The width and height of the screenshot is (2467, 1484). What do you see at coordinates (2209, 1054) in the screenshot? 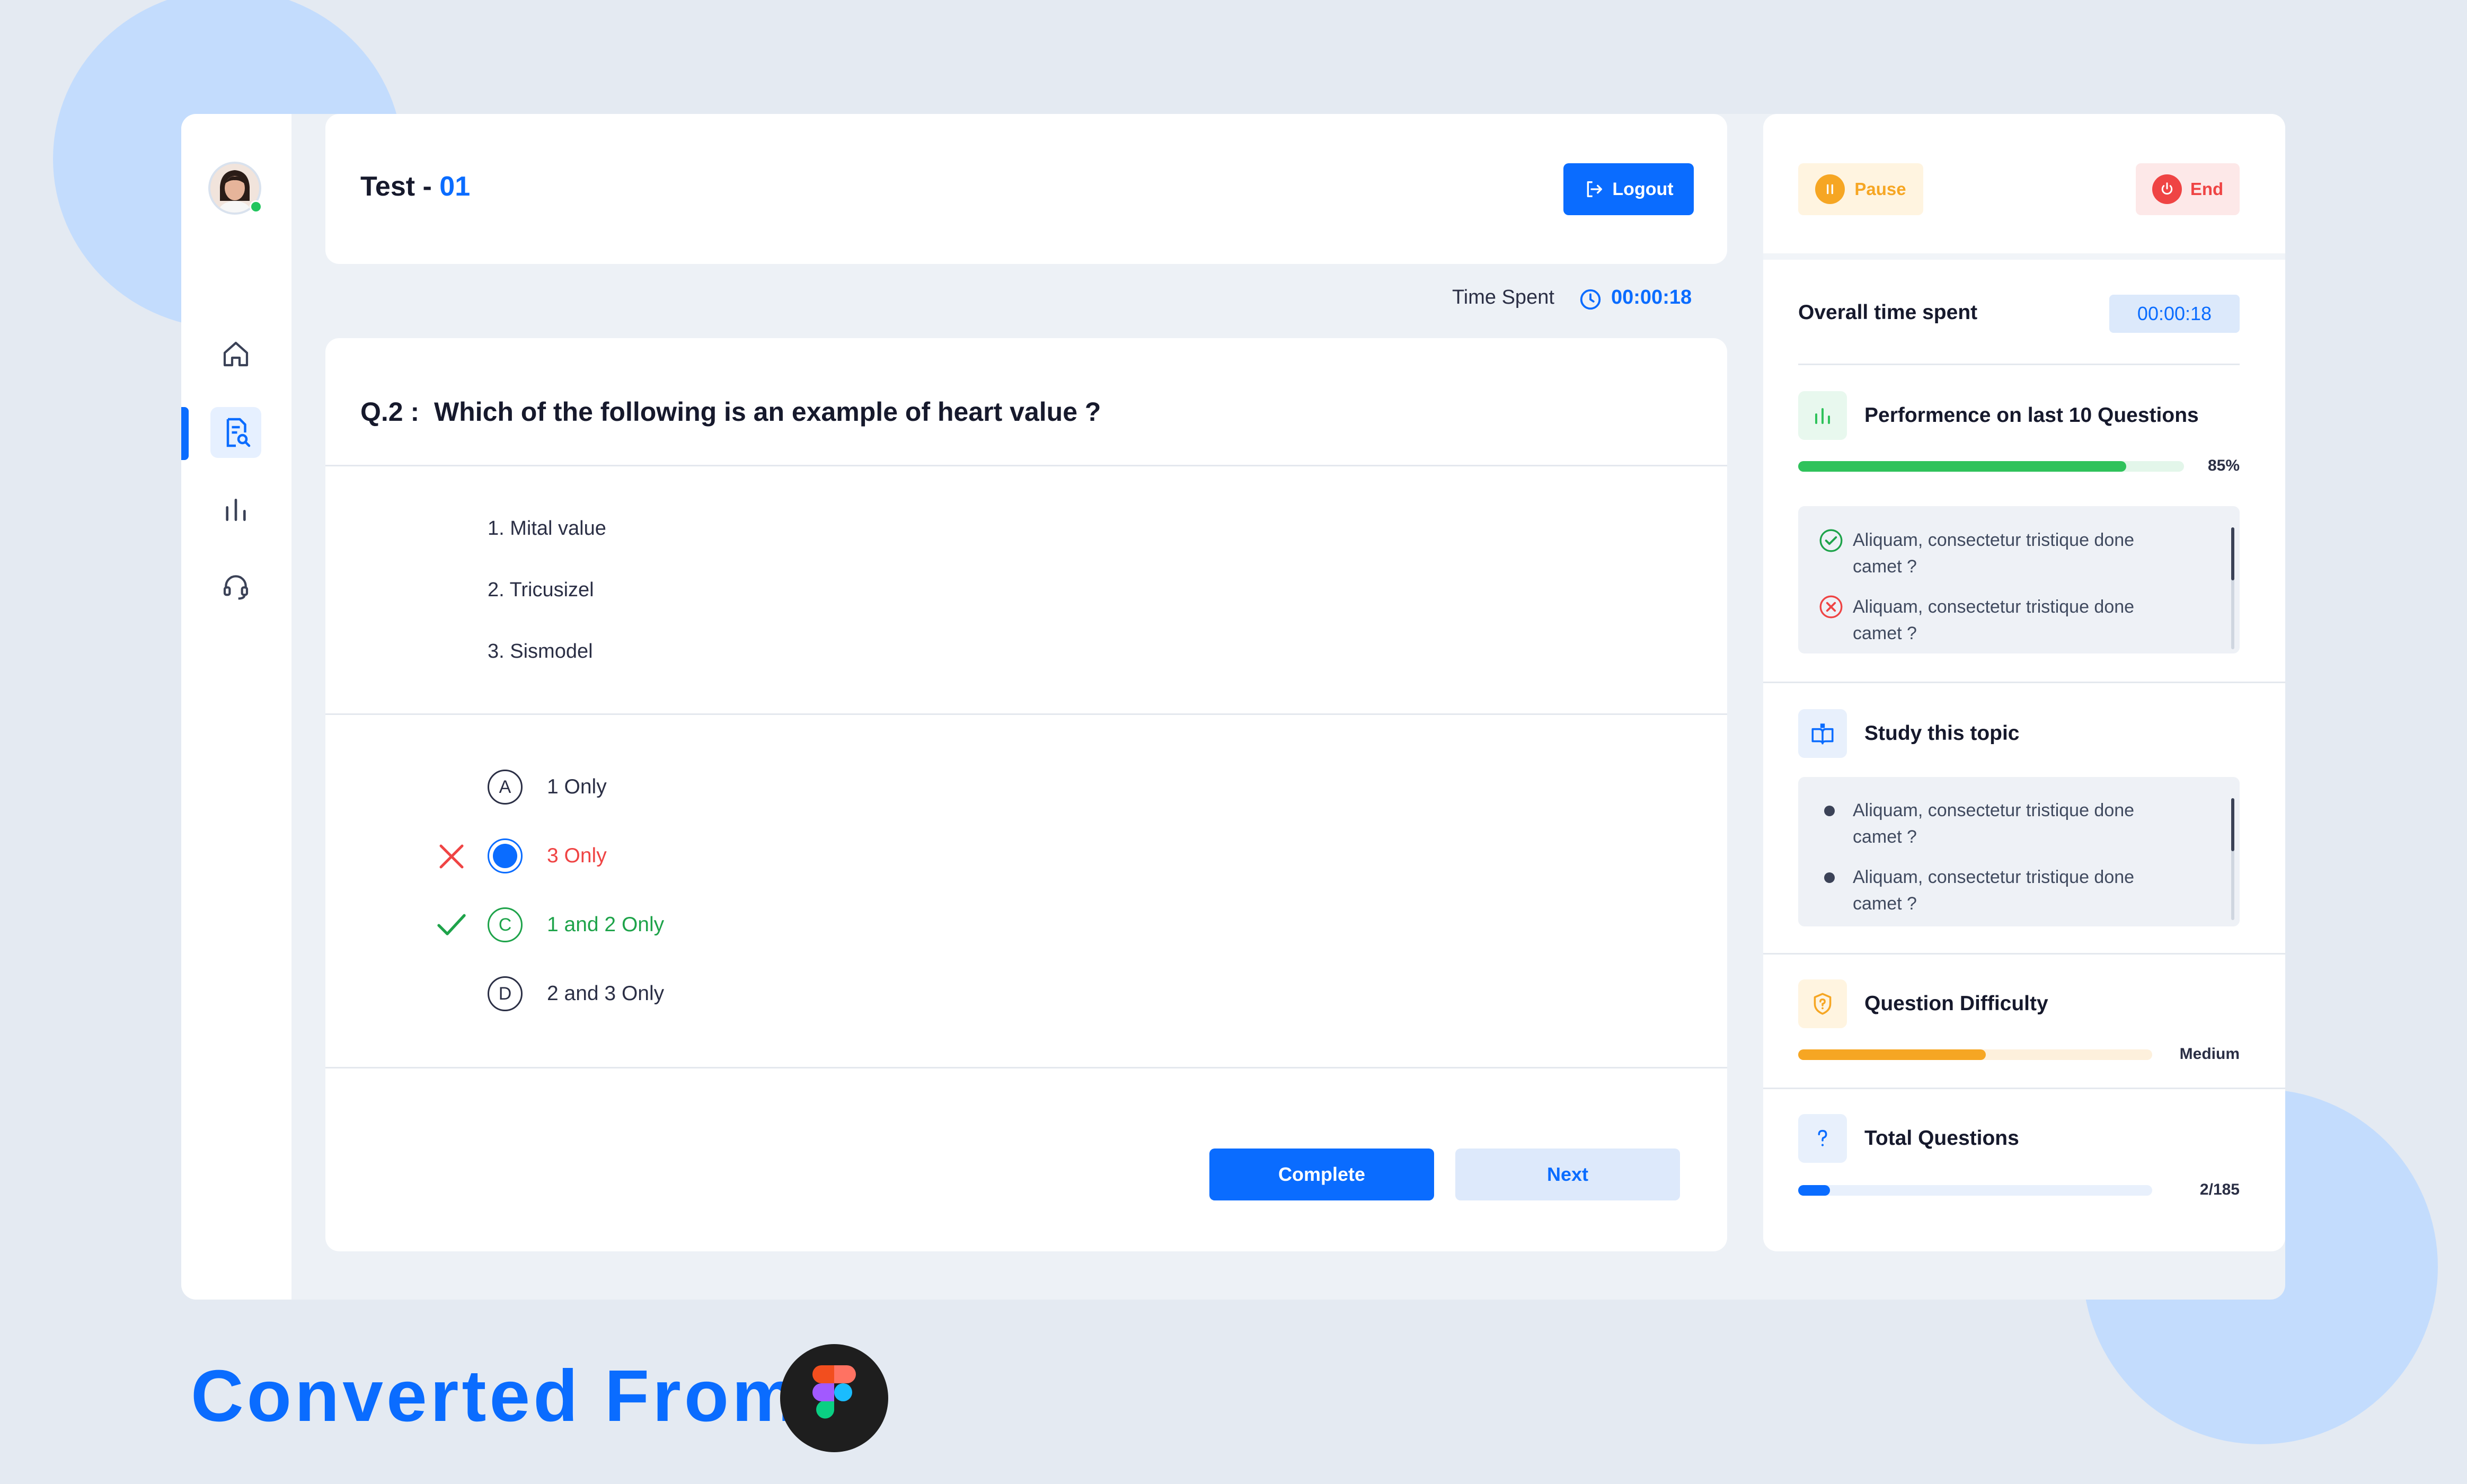
I see `difficulty-label: Medium` at bounding box center [2209, 1054].